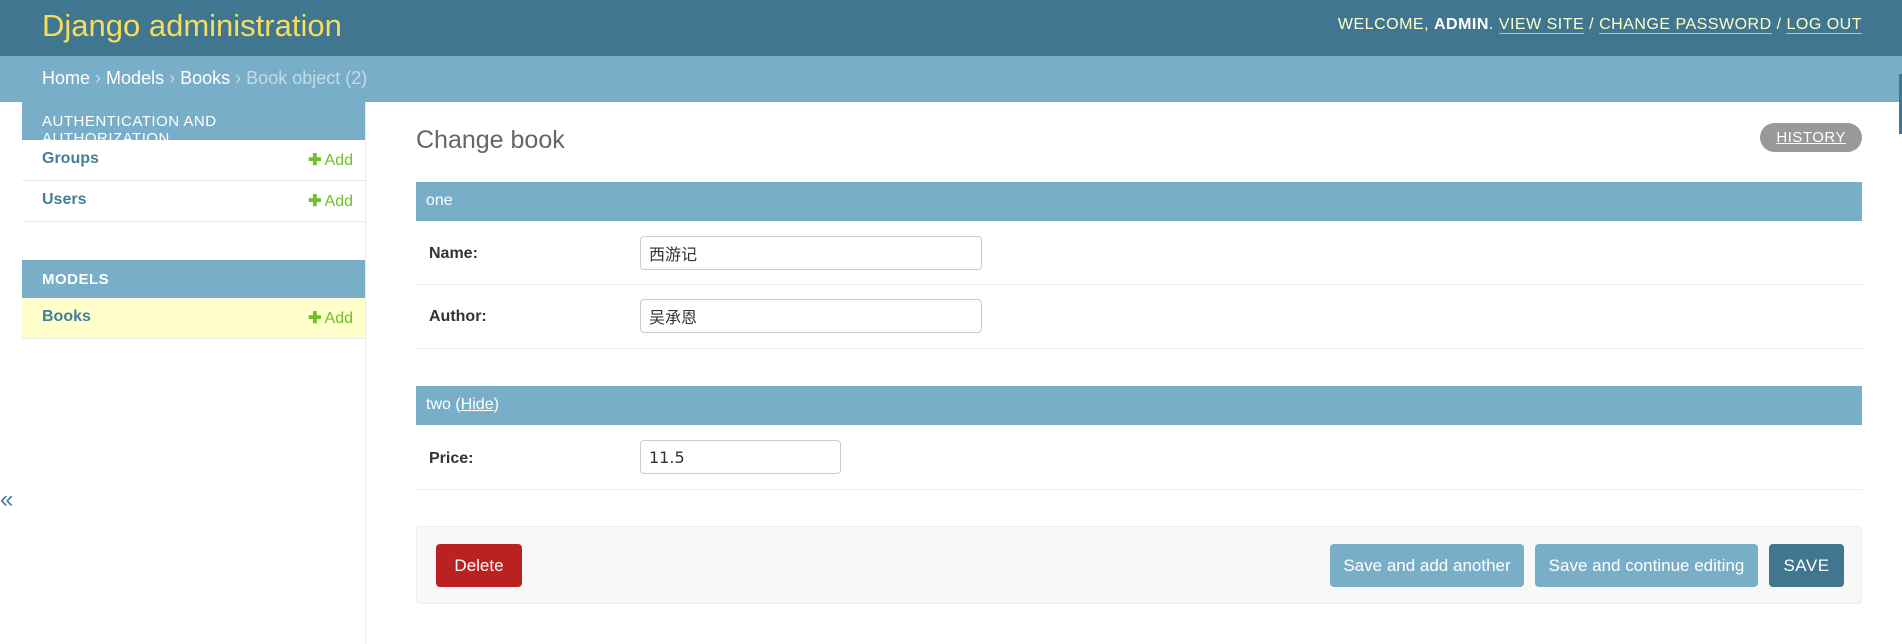  What do you see at coordinates (479, 565) in the screenshot?
I see `delete-button: Delete` at bounding box center [479, 565].